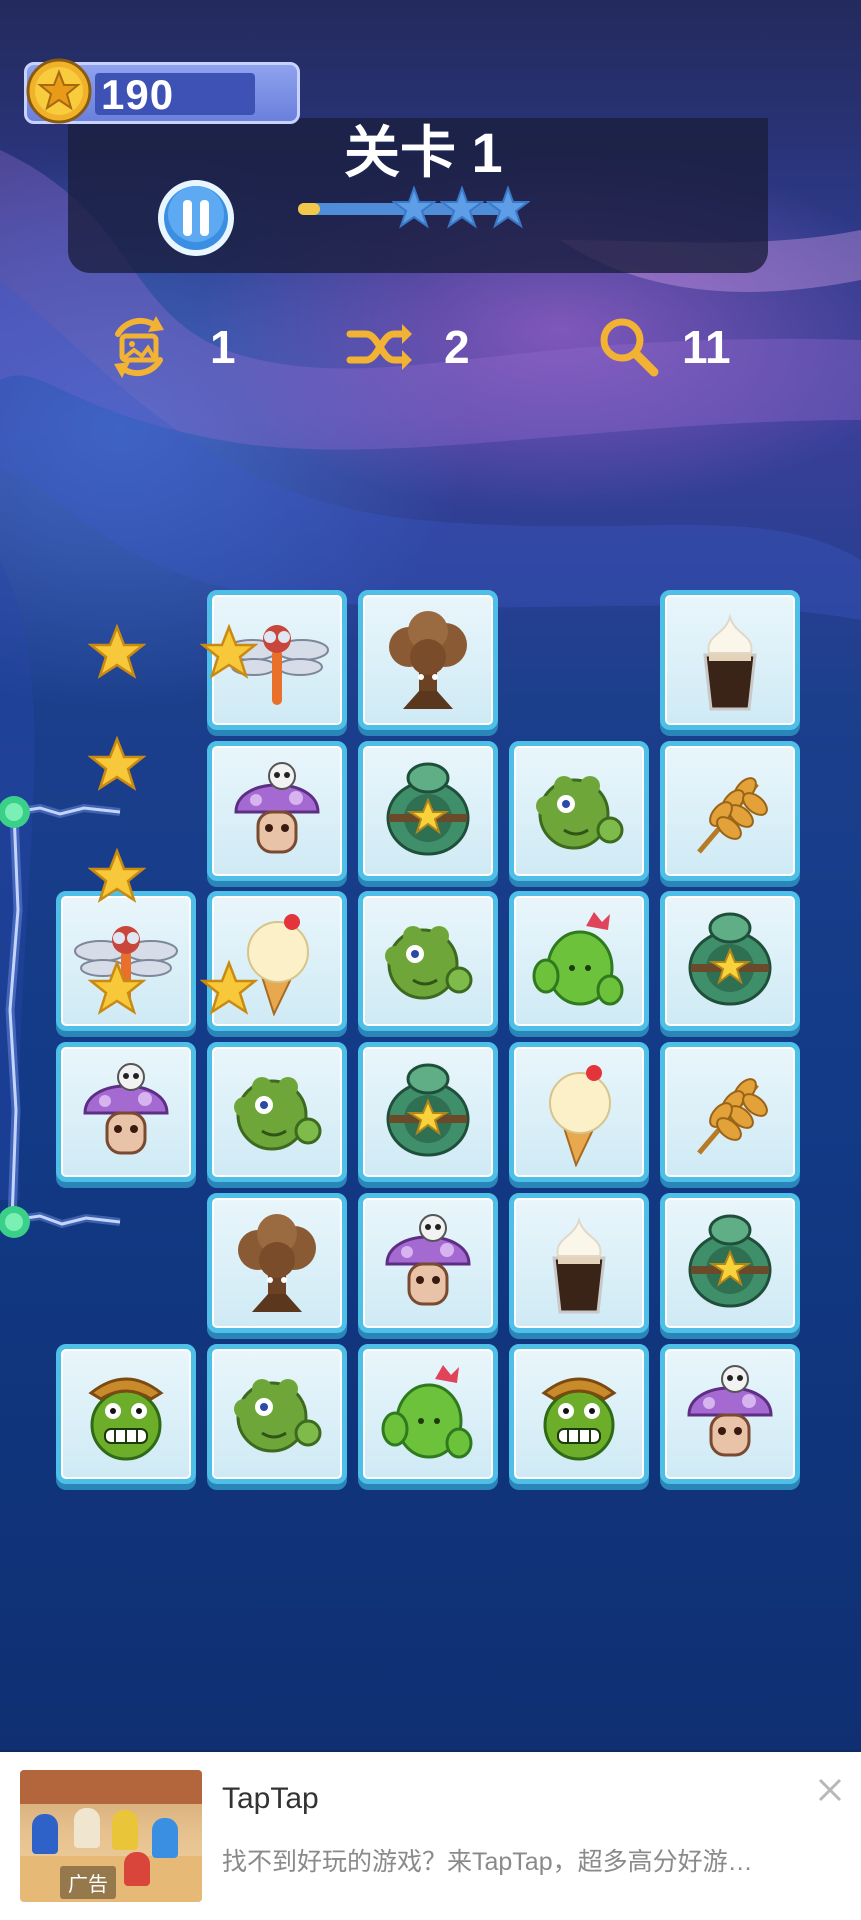 The height and width of the screenshot is (1920, 861). What do you see at coordinates (270, 1799) in the screenshot?
I see `ad-title: TapTap` at bounding box center [270, 1799].